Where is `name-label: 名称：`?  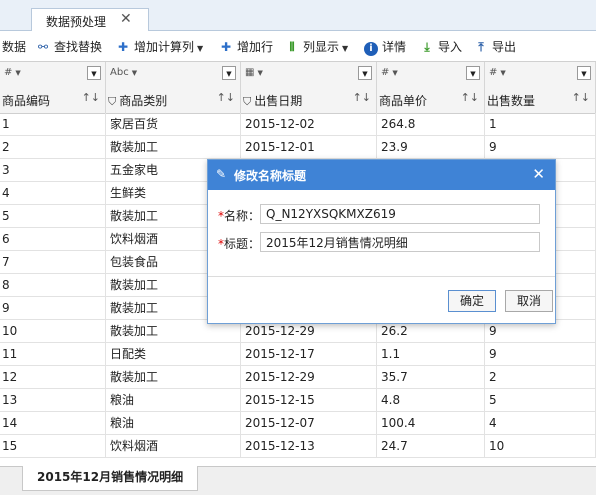
name-label: 名称： is located at coordinates (242, 216).